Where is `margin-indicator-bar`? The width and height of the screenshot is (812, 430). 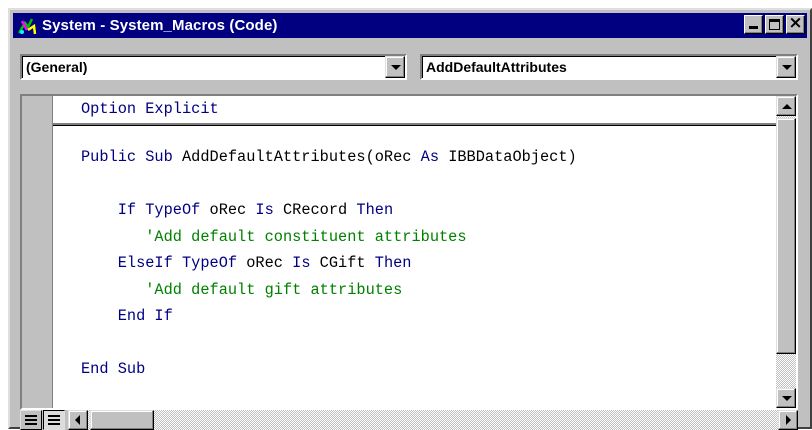 margin-indicator-bar is located at coordinates (37, 252).